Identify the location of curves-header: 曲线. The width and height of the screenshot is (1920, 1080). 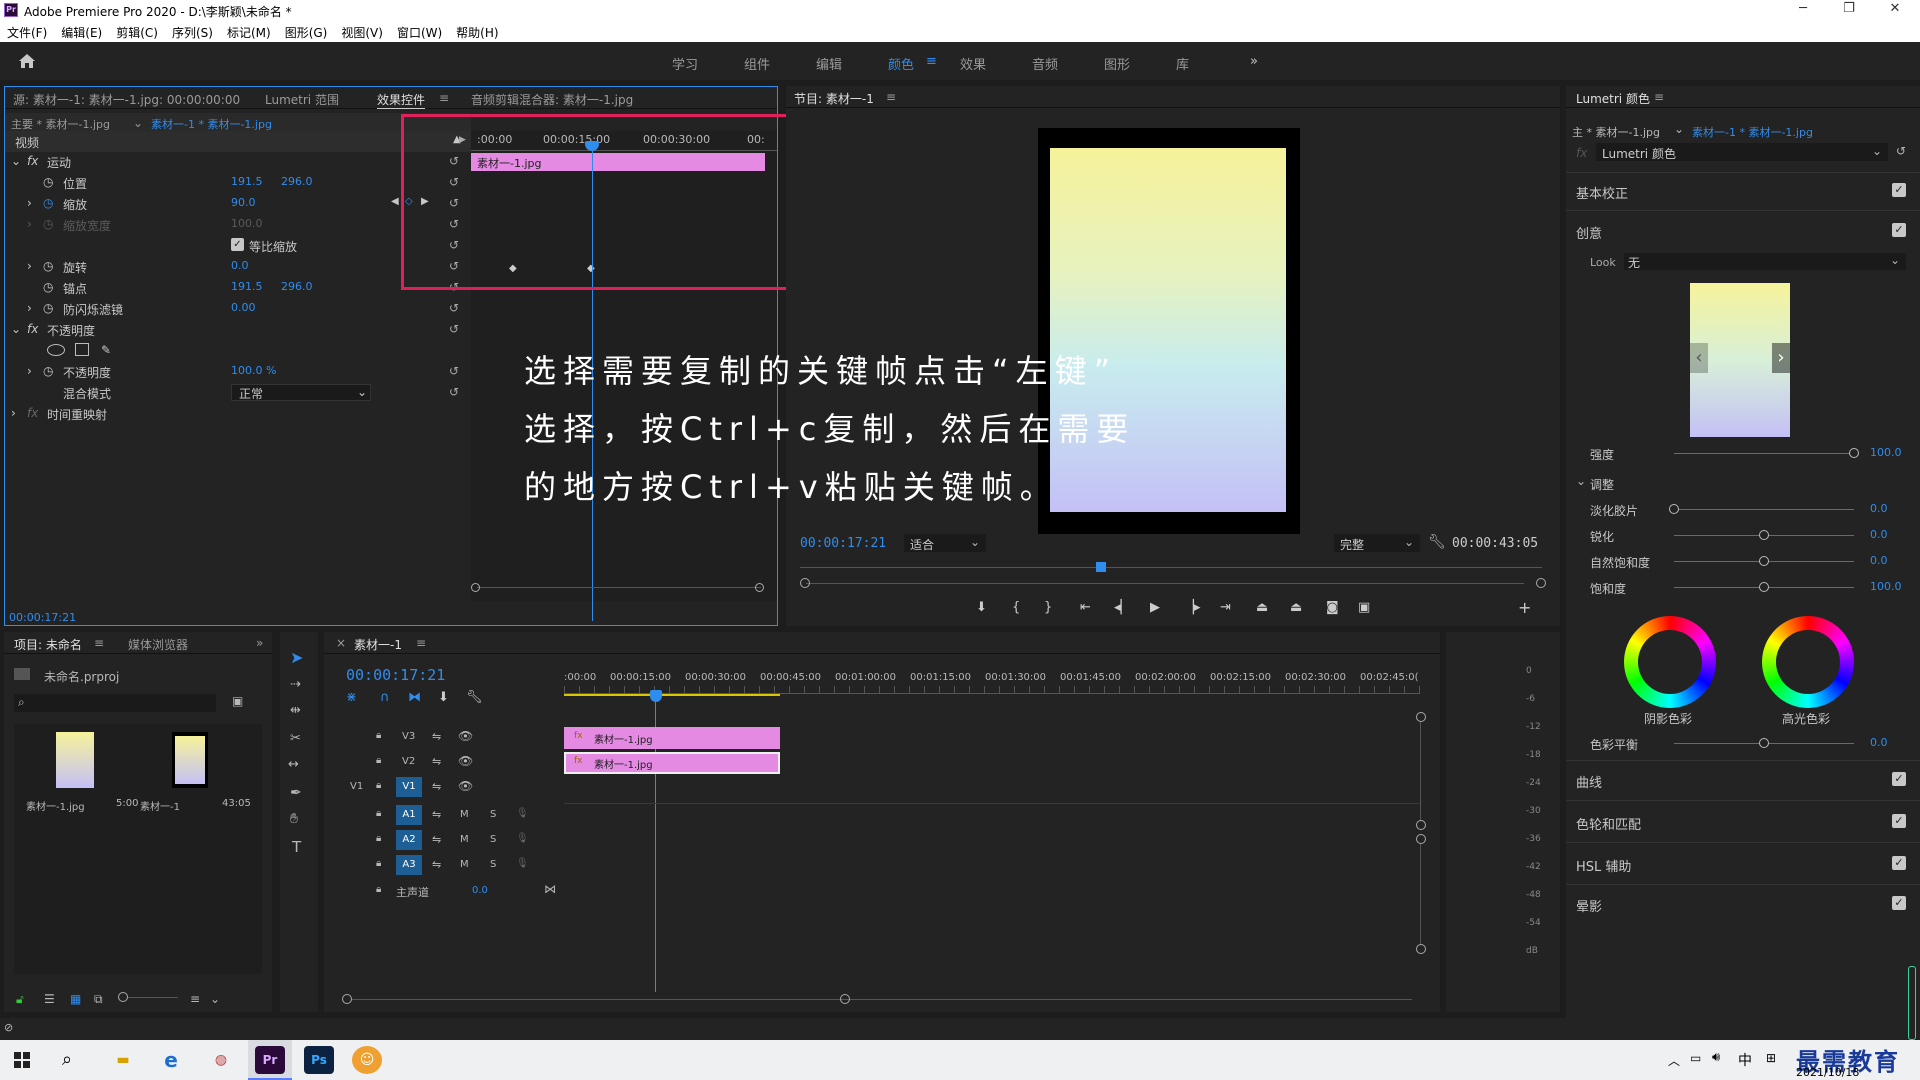
(1589, 781).